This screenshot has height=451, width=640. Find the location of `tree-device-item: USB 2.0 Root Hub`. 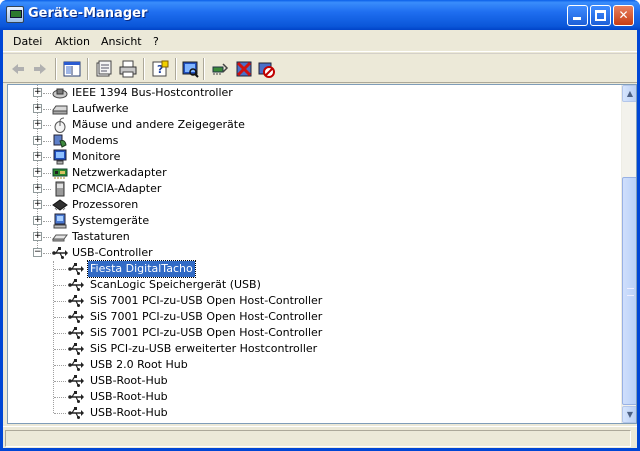

tree-device-item: USB 2.0 Root Hub is located at coordinates (308, 365).